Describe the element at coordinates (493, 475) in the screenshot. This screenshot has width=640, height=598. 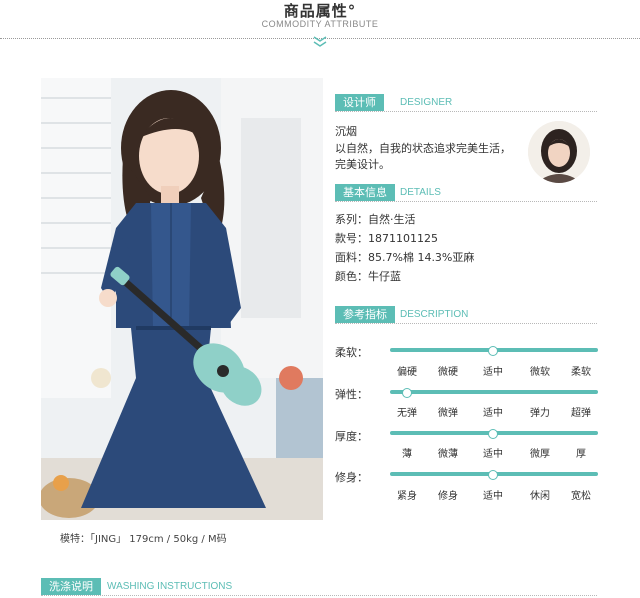
I see `slider-knob-fit` at that location.